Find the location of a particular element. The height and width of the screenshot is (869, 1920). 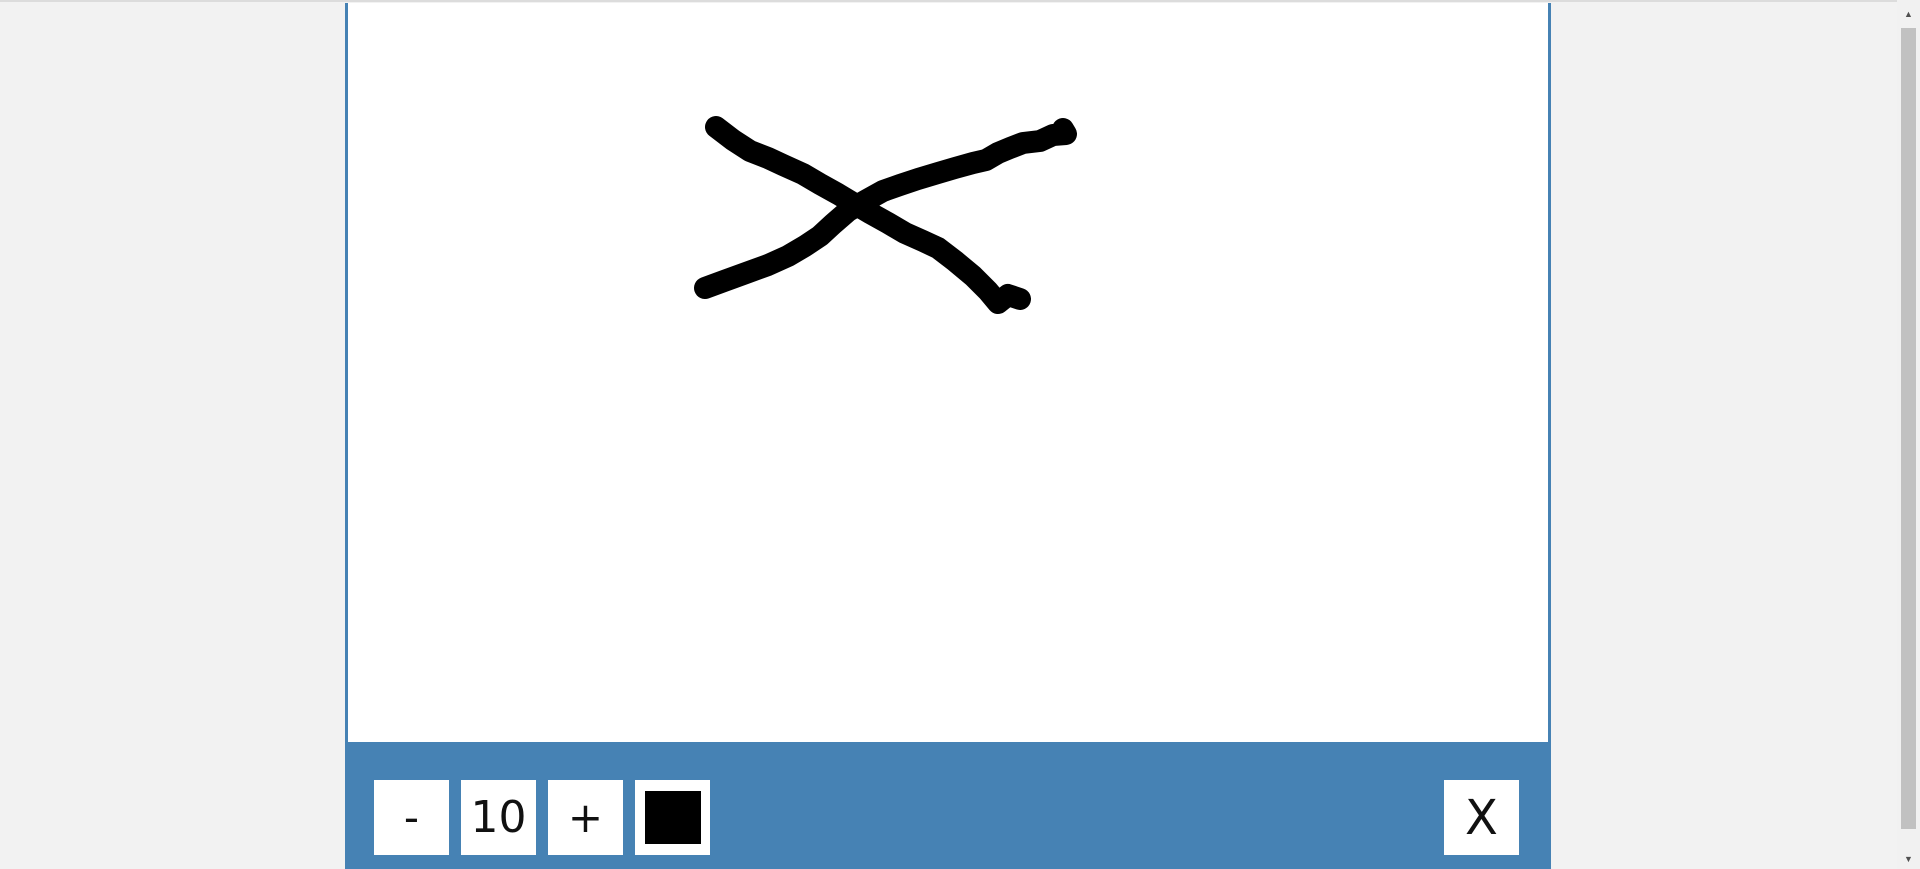

color-swatch-icon is located at coordinates (672, 817).